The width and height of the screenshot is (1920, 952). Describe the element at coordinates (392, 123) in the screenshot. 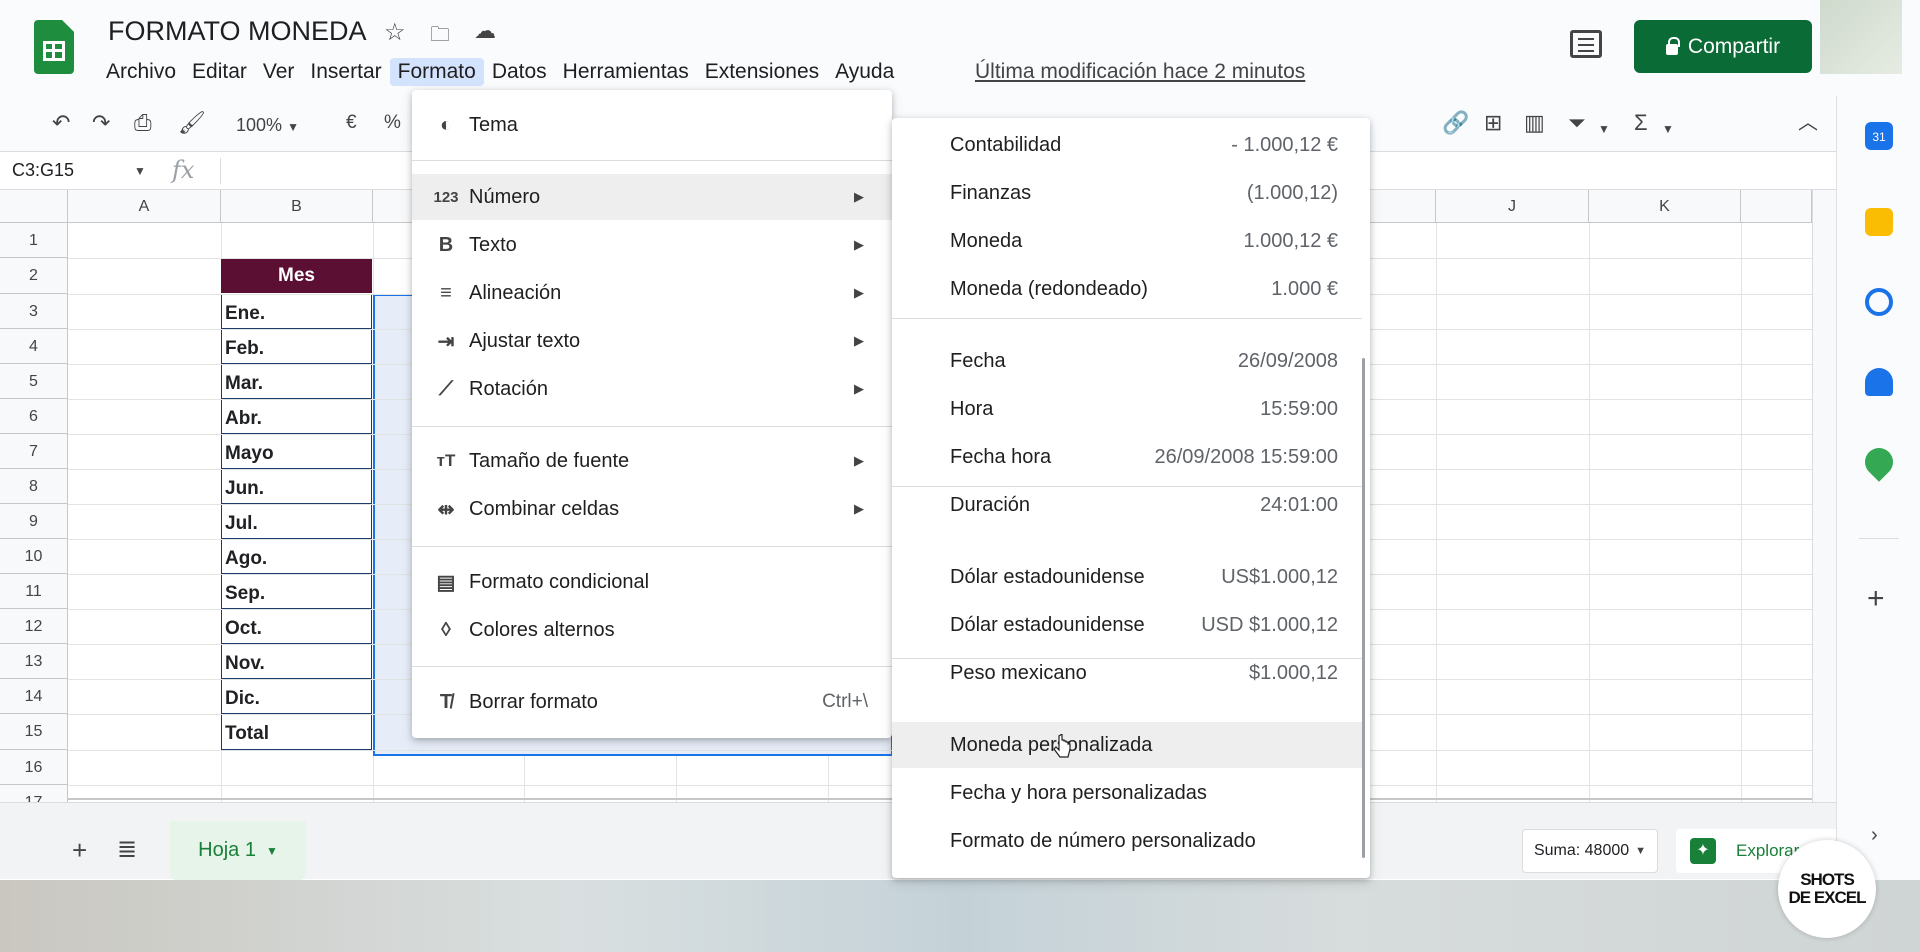

I see `percent-format-button: %` at that location.